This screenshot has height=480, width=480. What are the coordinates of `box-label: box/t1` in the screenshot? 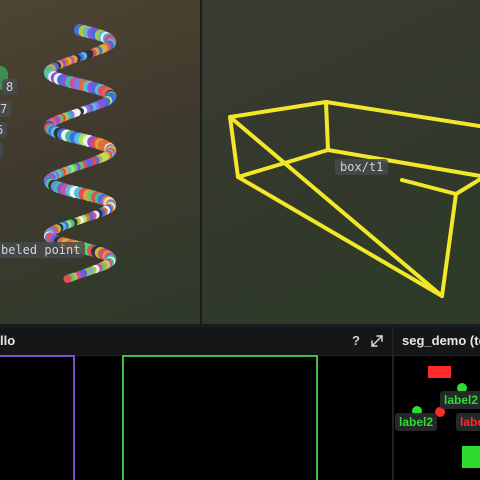 It's located at (362, 167).